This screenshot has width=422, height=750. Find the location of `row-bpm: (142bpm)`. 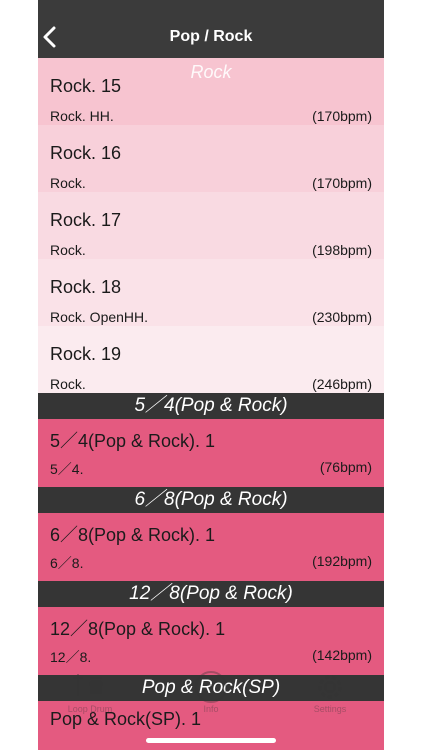

row-bpm: (142bpm) is located at coordinates (342, 655).